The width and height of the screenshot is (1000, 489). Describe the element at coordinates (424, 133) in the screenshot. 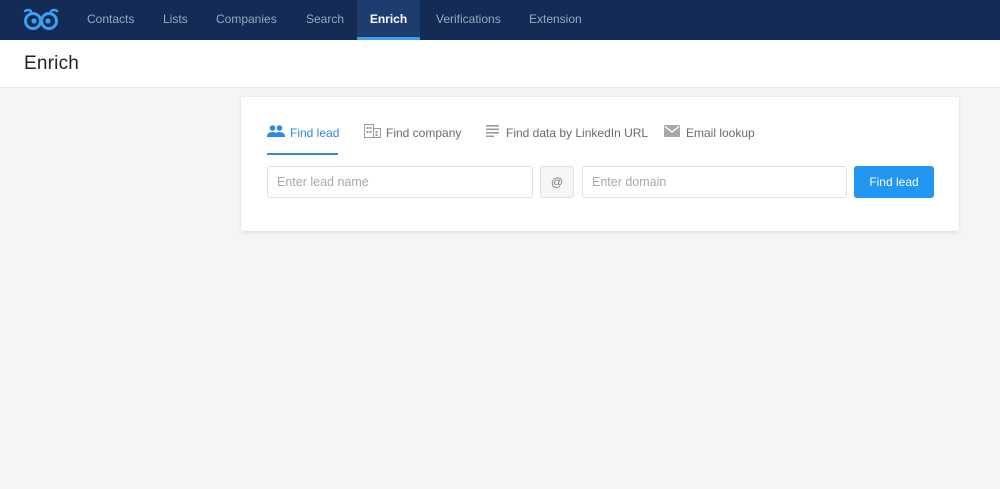

I see `tab-label: Find company` at that location.